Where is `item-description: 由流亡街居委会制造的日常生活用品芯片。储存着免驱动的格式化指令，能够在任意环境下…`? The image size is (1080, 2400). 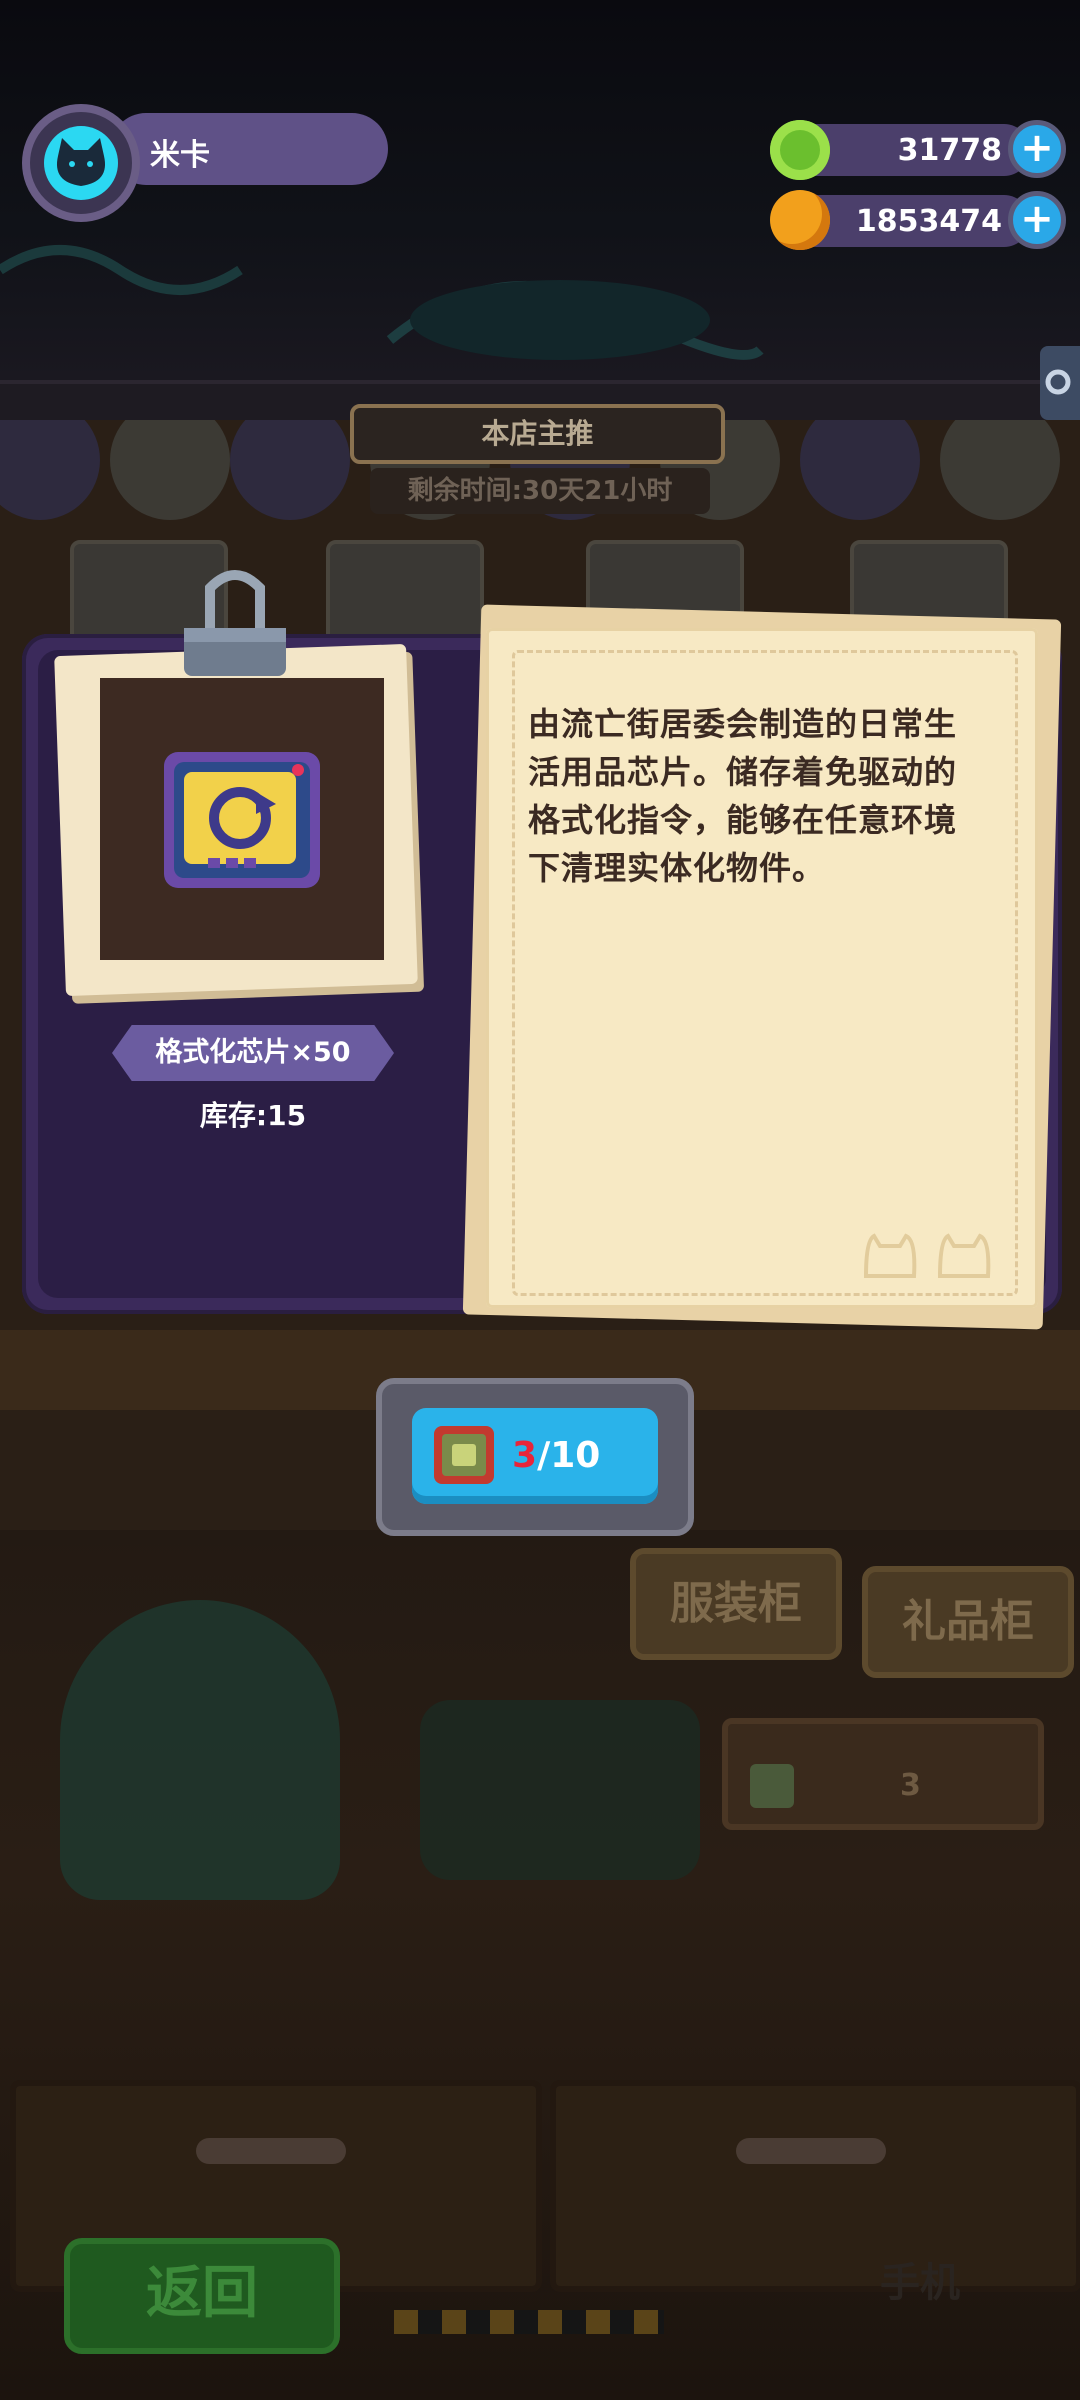 item-description: 由流亡街居委会制造的日常生活用品芯片。储存着免驱动的格式化指令，能够在任意环境下… is located at coordinates (743, 796).